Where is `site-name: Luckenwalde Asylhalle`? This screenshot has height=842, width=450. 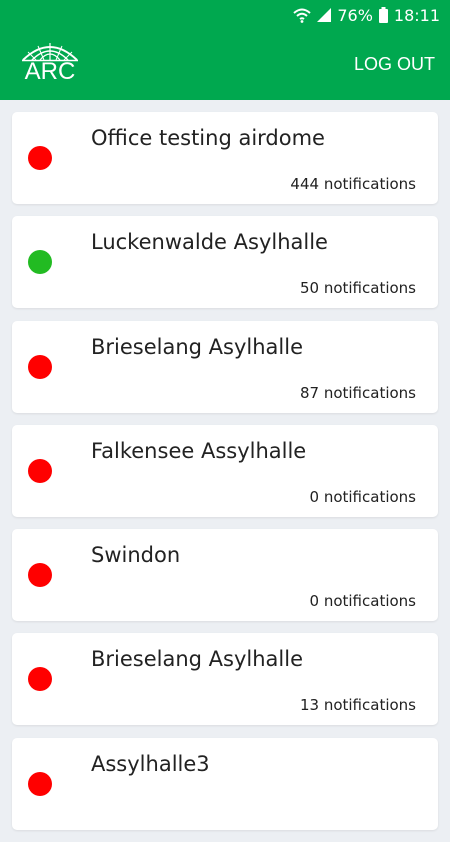 site-name: Luckenwalde Asylhalle is located at coordinates (209, 242).